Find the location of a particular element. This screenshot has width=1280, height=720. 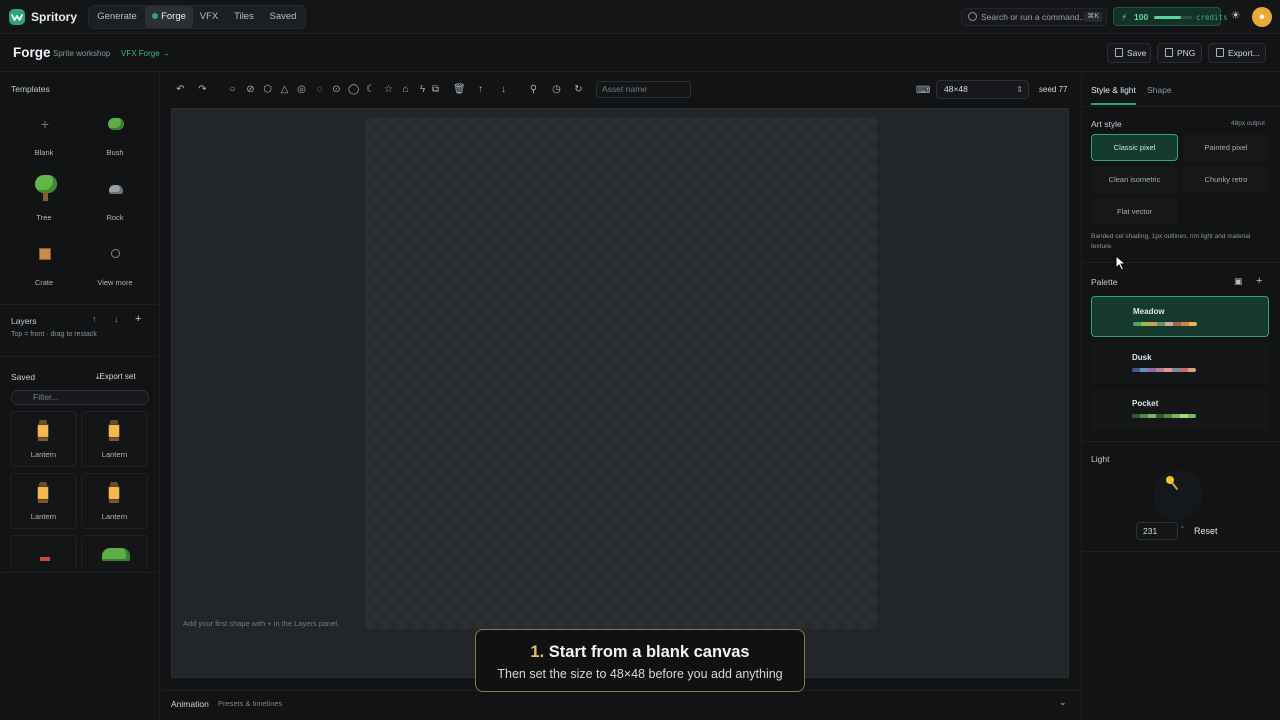

palette-pocket: Pocket is located at coordinates (1180, 409).